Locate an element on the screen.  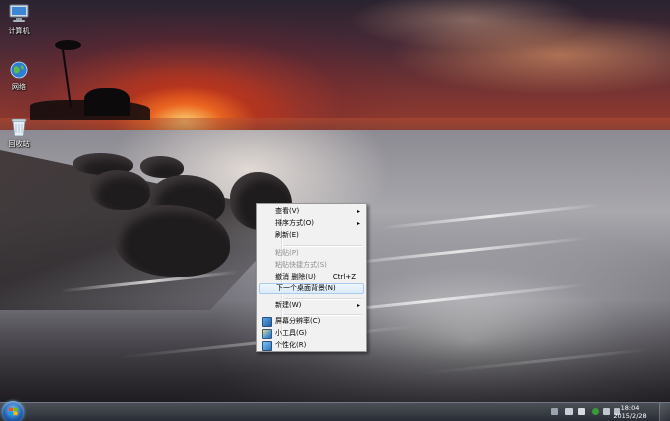
menu-item-label: 小工具(G) is located at coordinates (291, 333).